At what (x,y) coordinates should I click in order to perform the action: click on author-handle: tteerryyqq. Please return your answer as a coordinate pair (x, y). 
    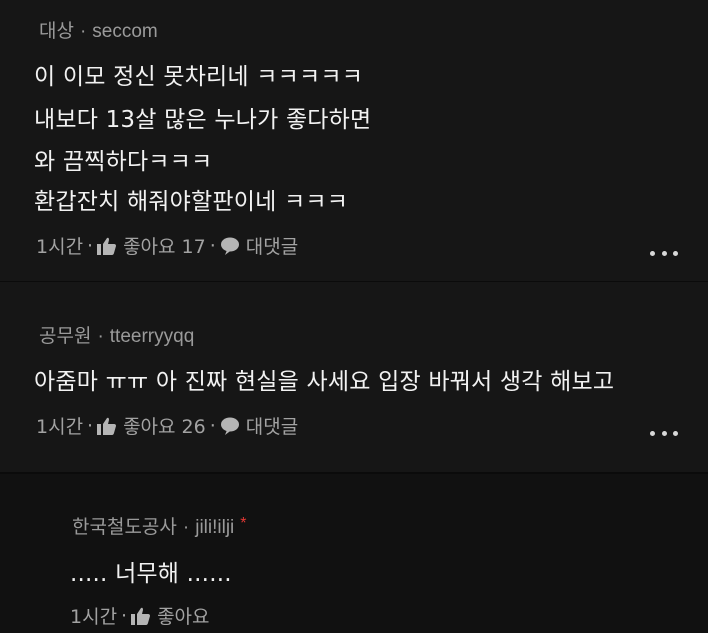
    Looking at the image, I should click on (152, 336).